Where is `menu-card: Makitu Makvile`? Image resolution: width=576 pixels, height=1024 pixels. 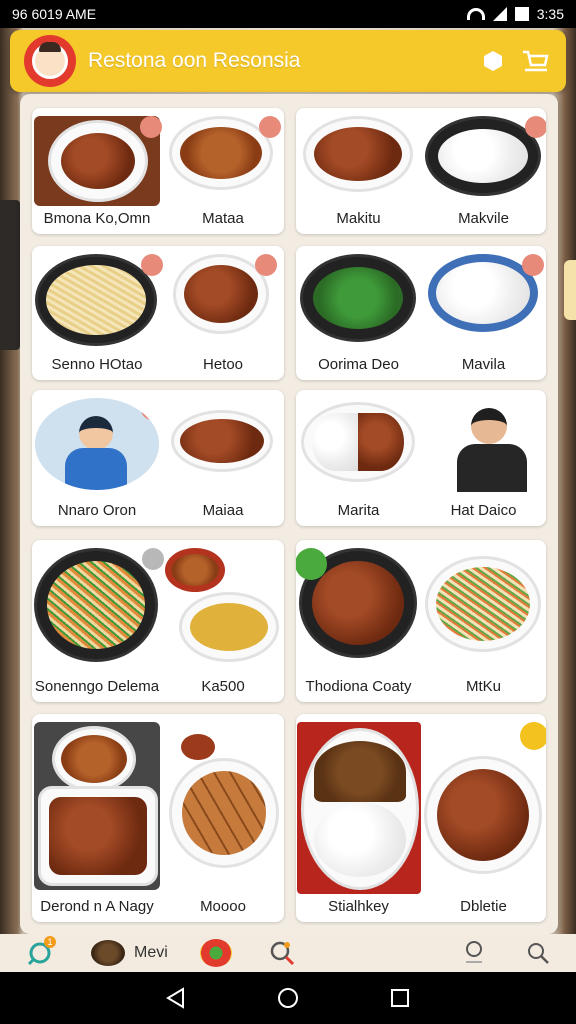 menu-card: Makitu Makvile is located at coordinates (421, 171).